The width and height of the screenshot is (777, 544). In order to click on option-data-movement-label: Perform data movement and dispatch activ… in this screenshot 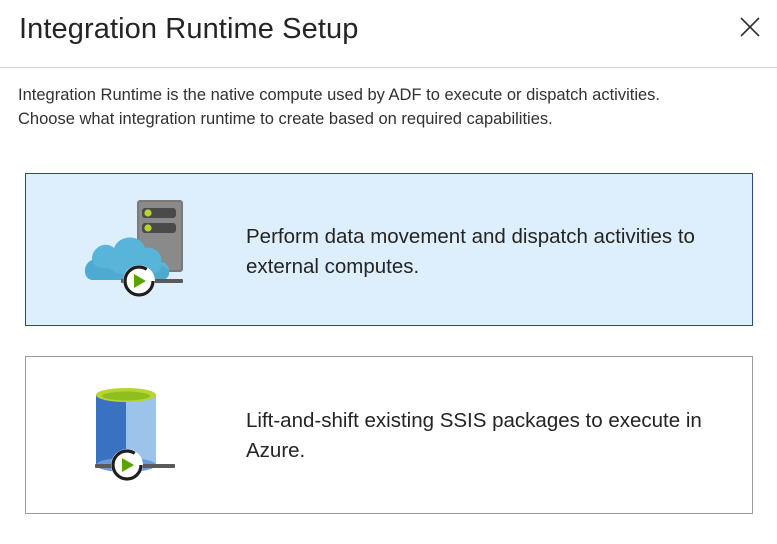, I will do `click(470, 251)`.